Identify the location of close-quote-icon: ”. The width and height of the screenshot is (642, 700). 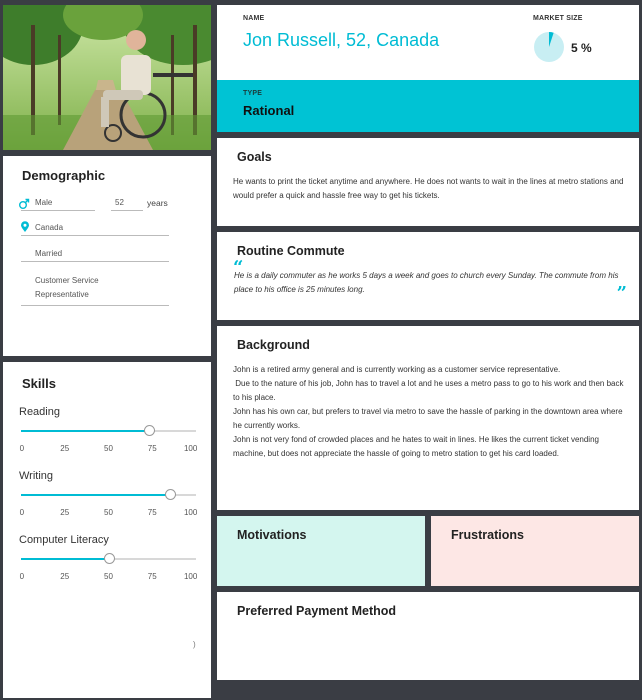
(621, 293).